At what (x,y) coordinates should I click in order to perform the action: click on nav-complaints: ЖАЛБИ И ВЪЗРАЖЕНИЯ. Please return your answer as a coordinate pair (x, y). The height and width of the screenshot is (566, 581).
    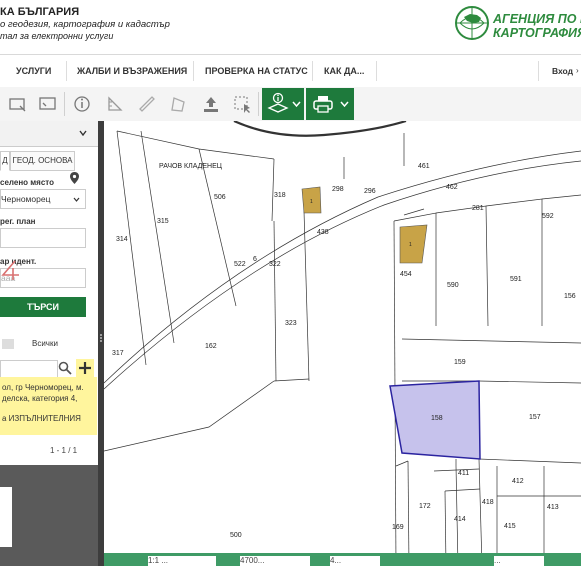
    Looking at the image, I should click on (132, 71).